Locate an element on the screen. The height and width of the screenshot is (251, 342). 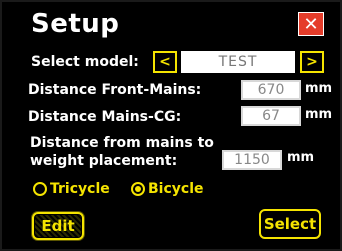
close-icon: ✕ is located at coordinates (311, 24).